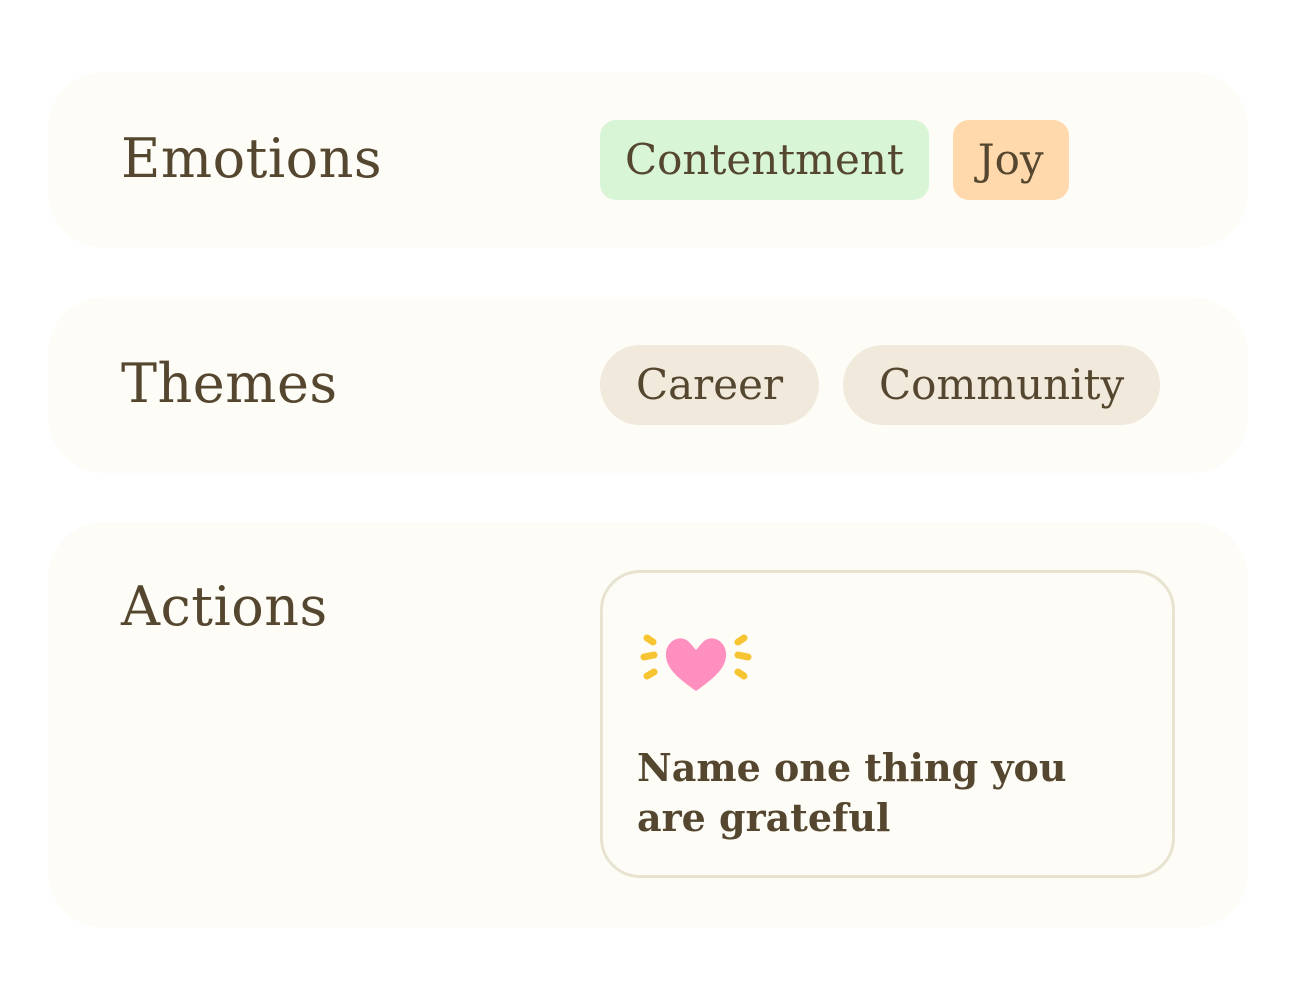  What do you see at coordinates (229, 383) in the screenshot?
I see `themes-label: Themes` at bounding box center [229, 383].